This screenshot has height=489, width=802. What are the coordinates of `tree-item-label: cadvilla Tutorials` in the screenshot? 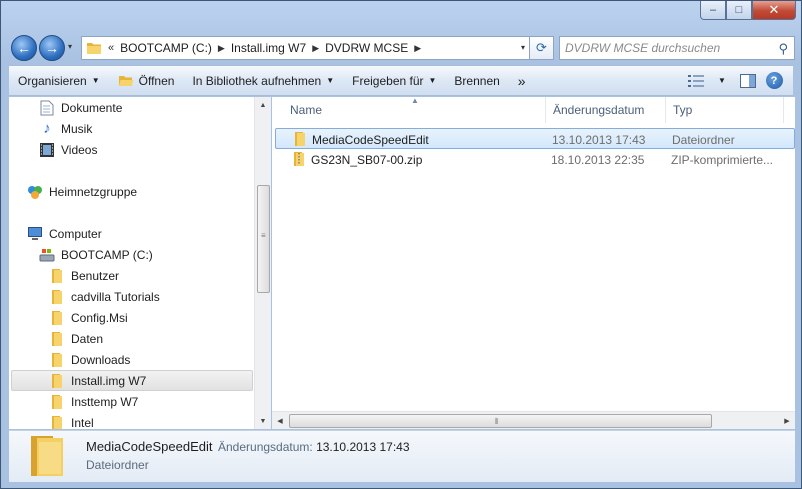 It's located at (115, 296).